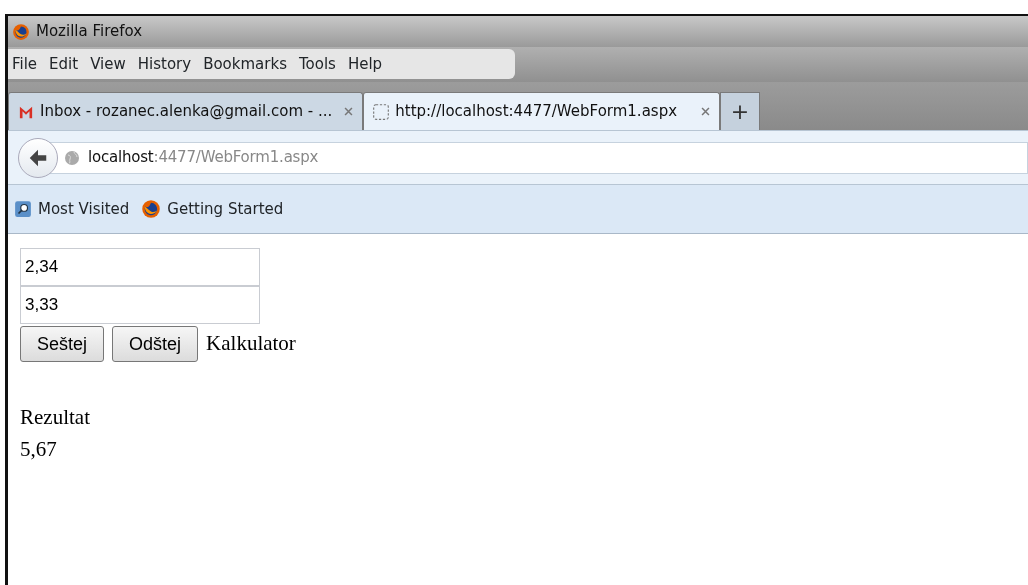 This screenshot has height=585, width=1028. What do you see at coordinates (740, 111) in the screenshot?
I see `new-tab-button: +` at bounding box center [740, 111].